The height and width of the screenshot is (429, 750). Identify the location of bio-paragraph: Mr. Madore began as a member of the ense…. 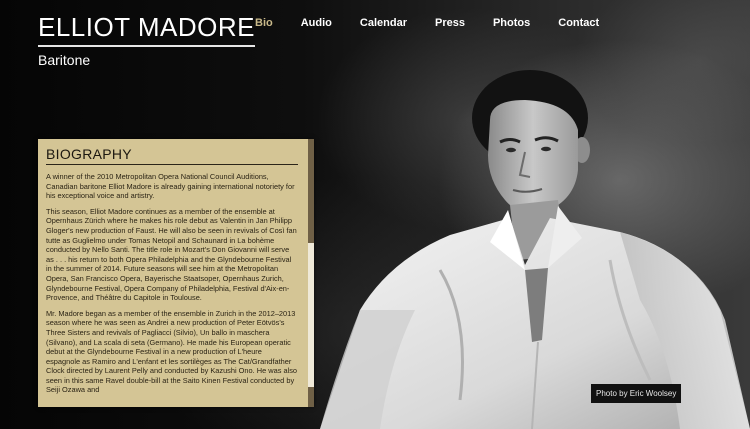
(172, 351).